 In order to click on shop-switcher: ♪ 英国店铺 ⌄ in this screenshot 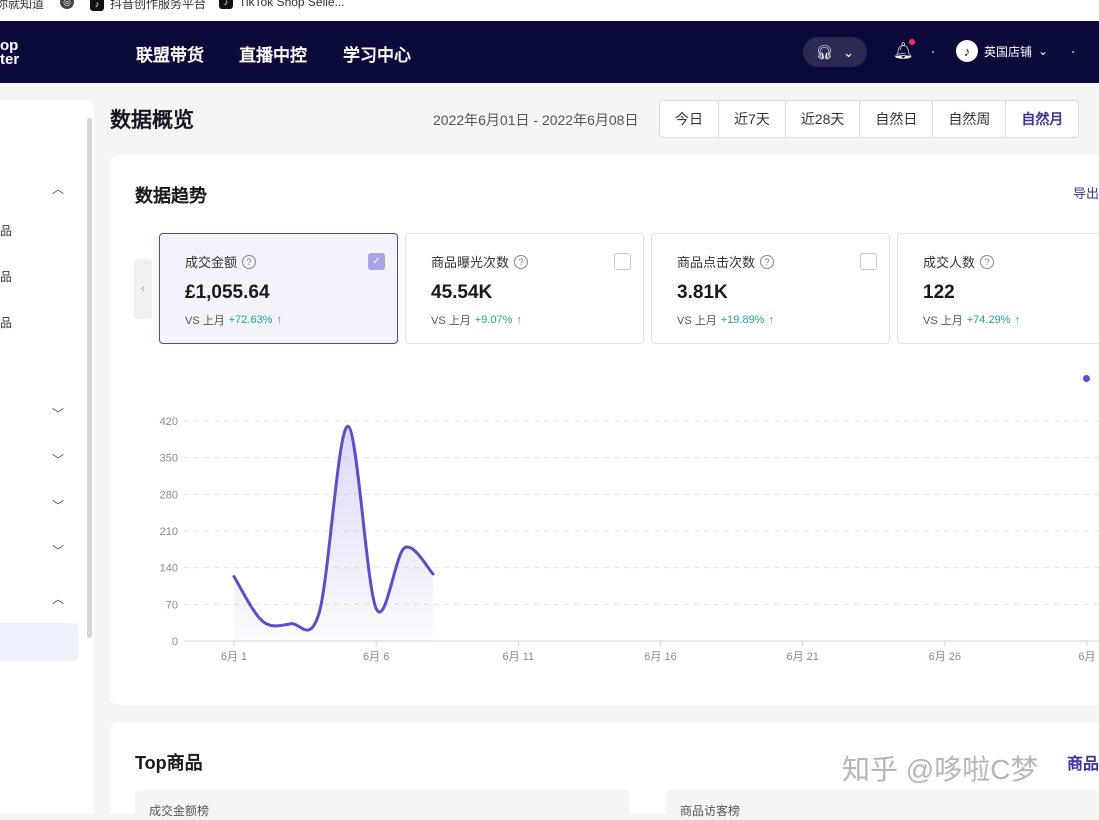, I will do `click(1002, 51)`.